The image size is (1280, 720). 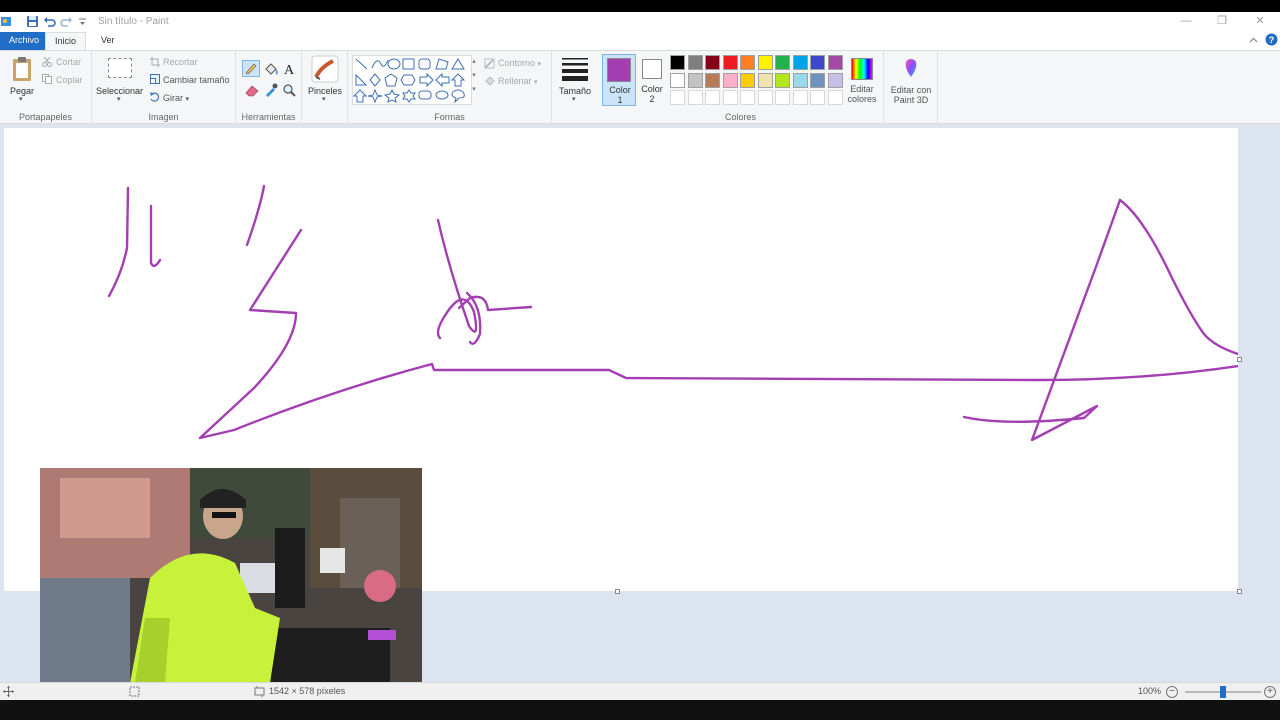 I want to click on undo-icon, so click(x=49, y=21).